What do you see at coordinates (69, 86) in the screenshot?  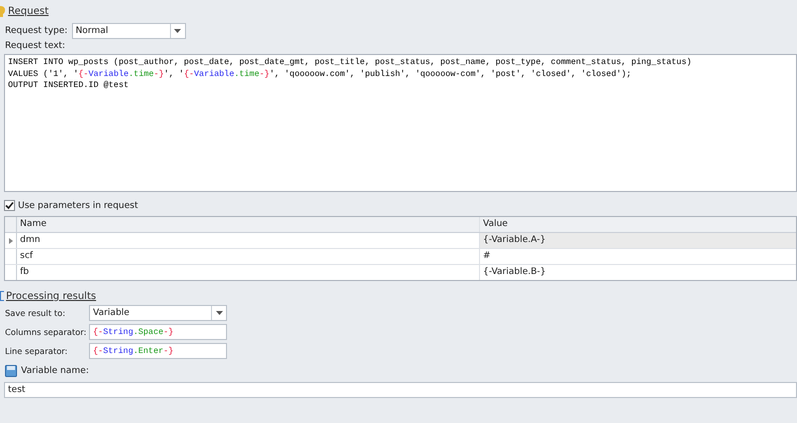 I see `code-line: OUTPUT INSERTED.ID @test` at bounding box center [69, 86].